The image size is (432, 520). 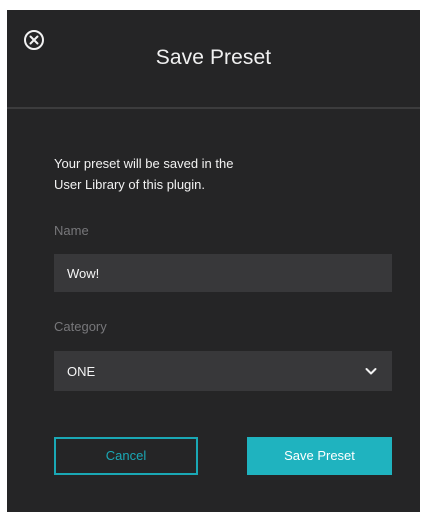 What do you see at coordinates (80, 326) in the screenshot?
I see `category-label: Category` at bounding box center [80, 326].